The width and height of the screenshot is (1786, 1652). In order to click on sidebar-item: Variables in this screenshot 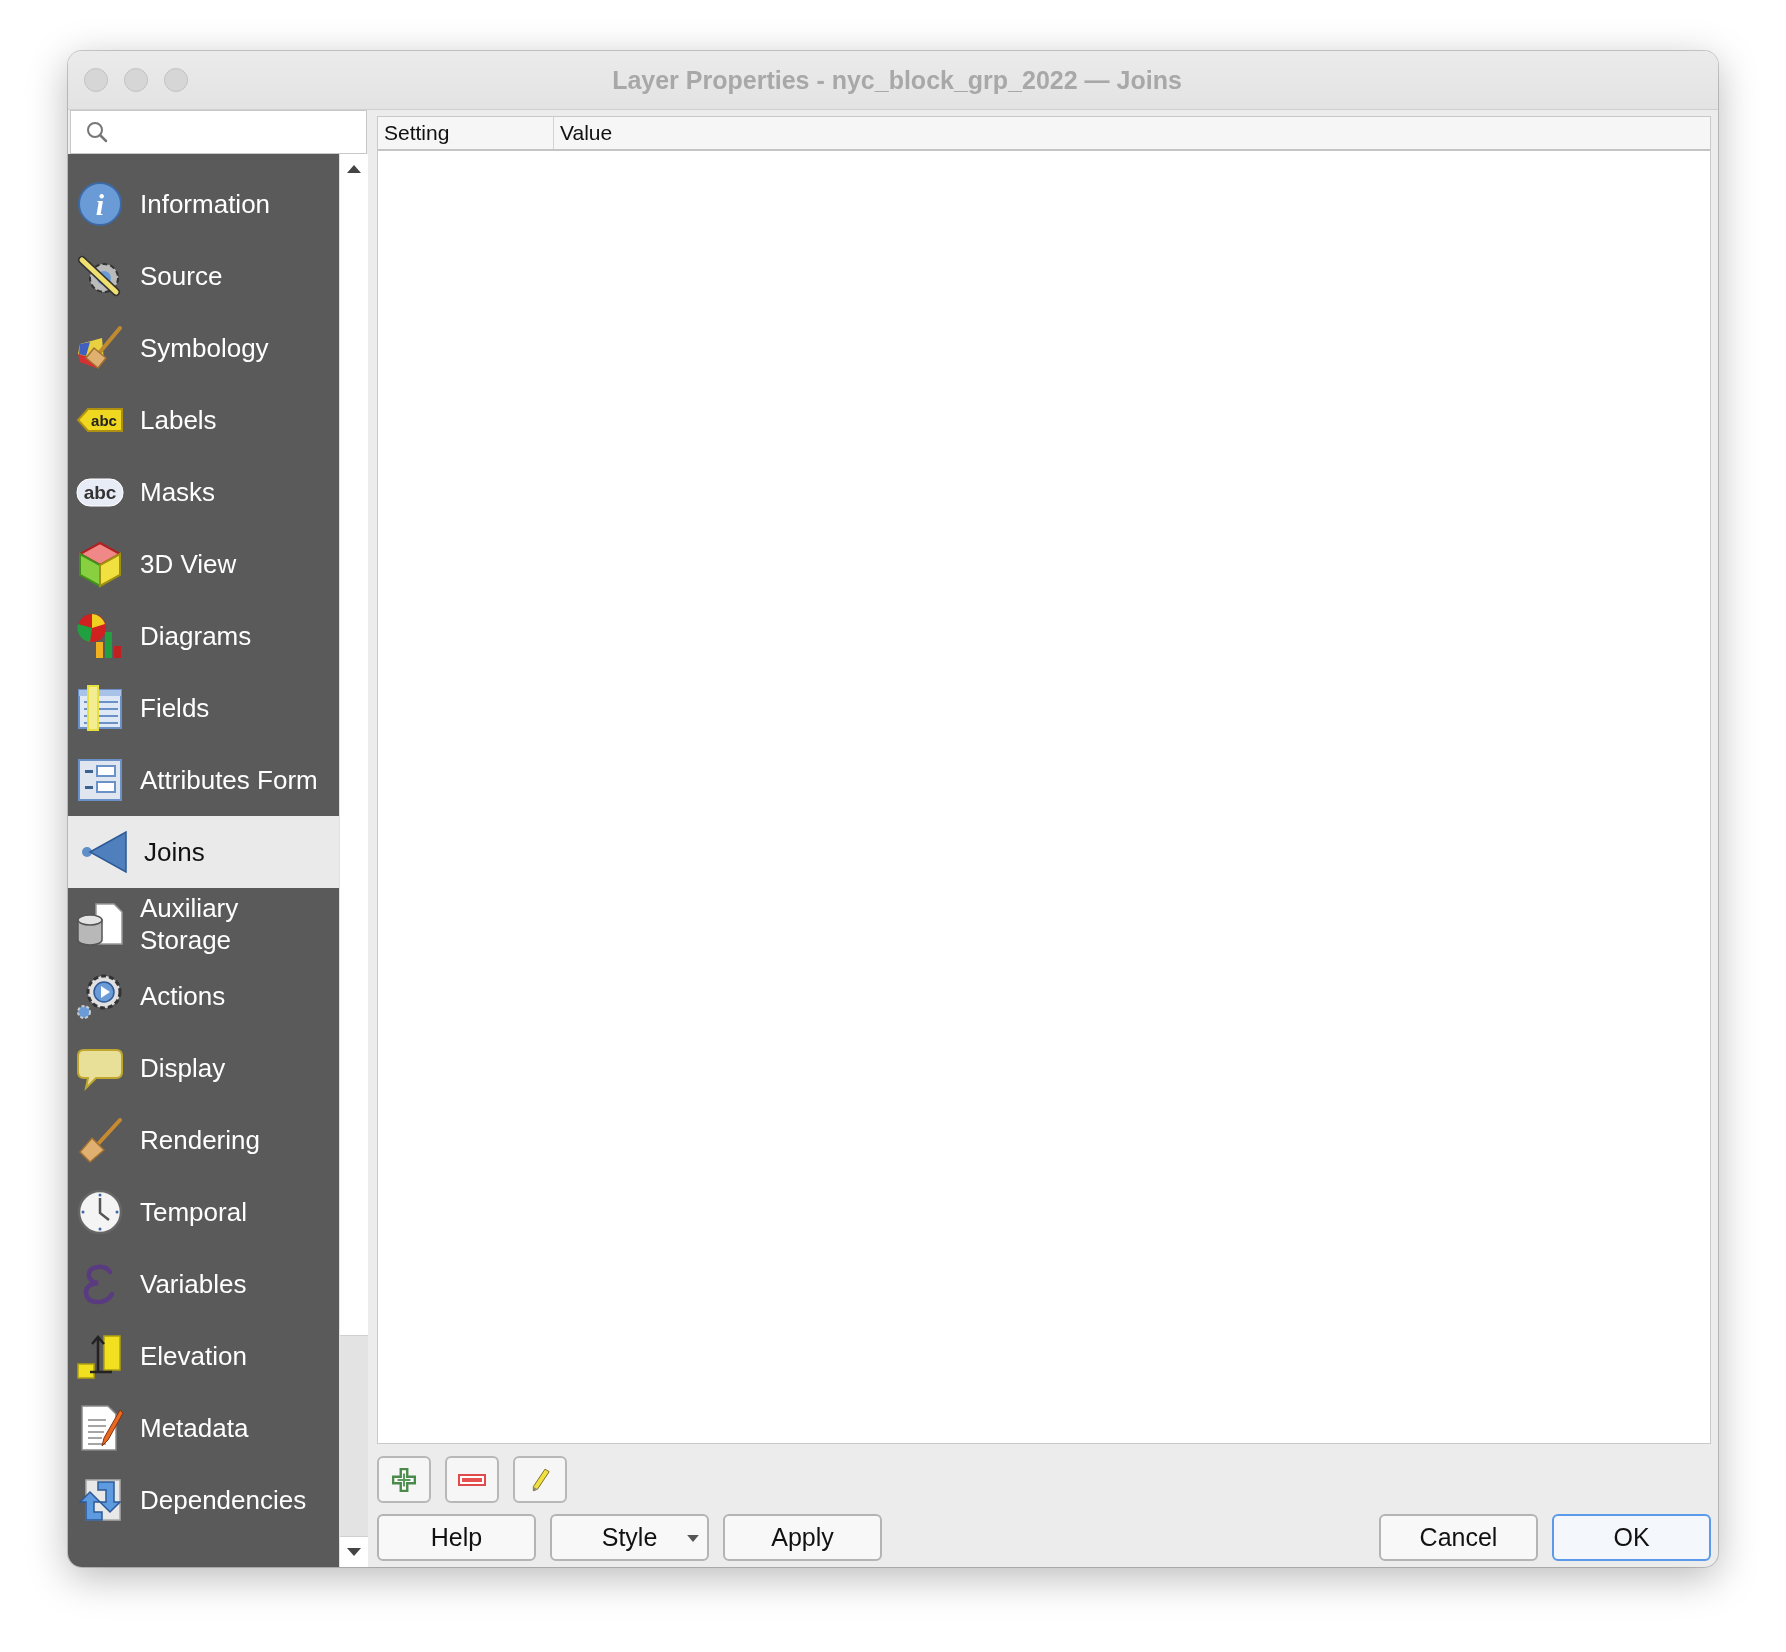, I will do `click(204, 1284)`.